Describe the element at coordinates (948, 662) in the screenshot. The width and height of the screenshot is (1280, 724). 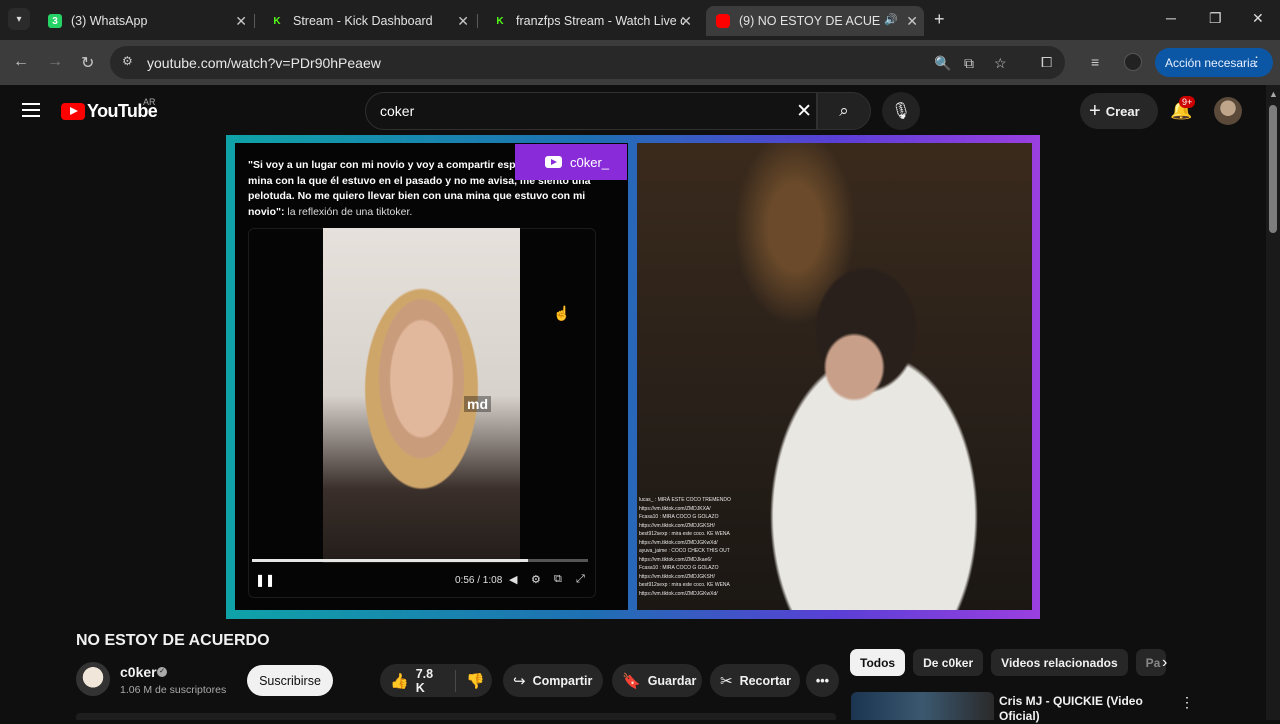
I see `chip-from-channel: De c0ker` at that location.